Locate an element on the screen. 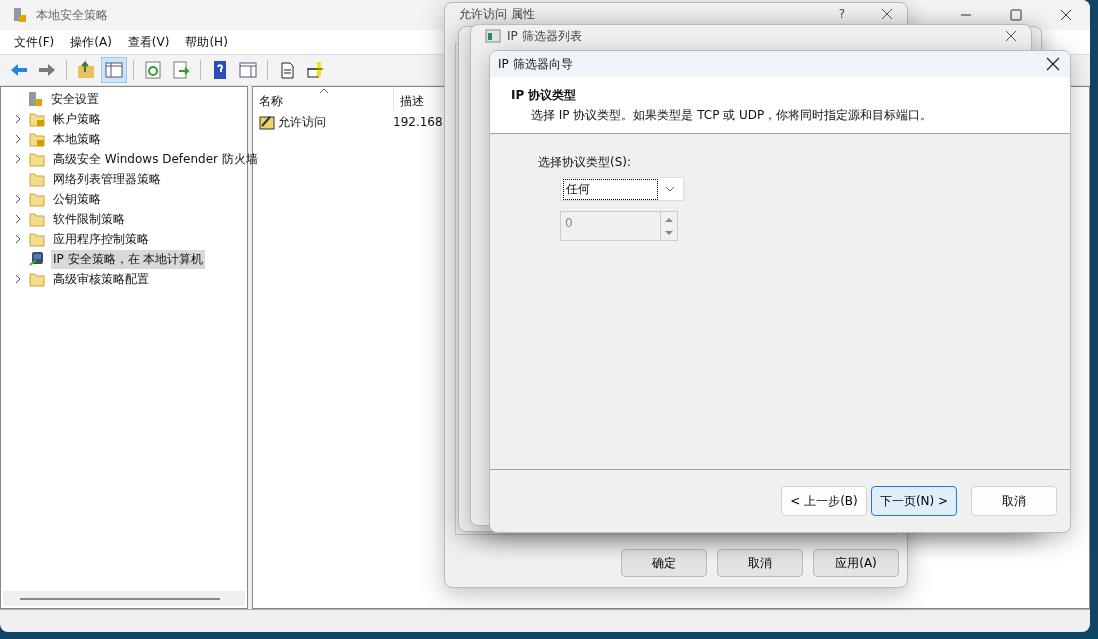 The width and height of the screenshot is (1098, 639). dialog-title: IP 筛选器向导 is located at coordinates (536, 64).